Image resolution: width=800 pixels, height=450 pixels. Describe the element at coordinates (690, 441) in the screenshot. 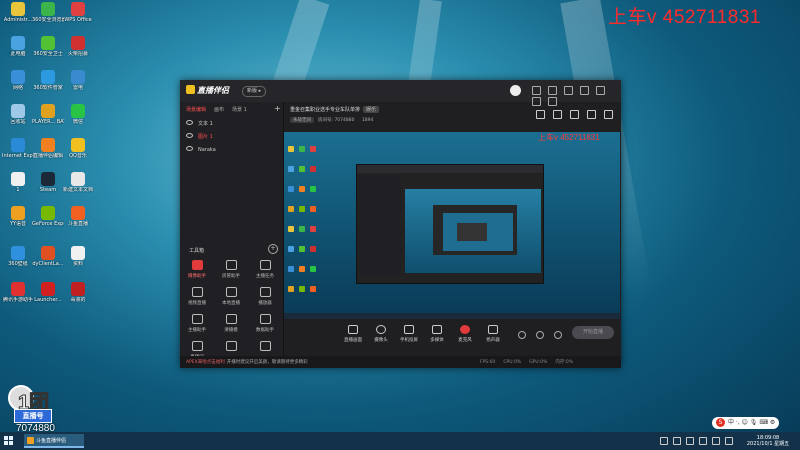

I see `volume-icon` at that location.